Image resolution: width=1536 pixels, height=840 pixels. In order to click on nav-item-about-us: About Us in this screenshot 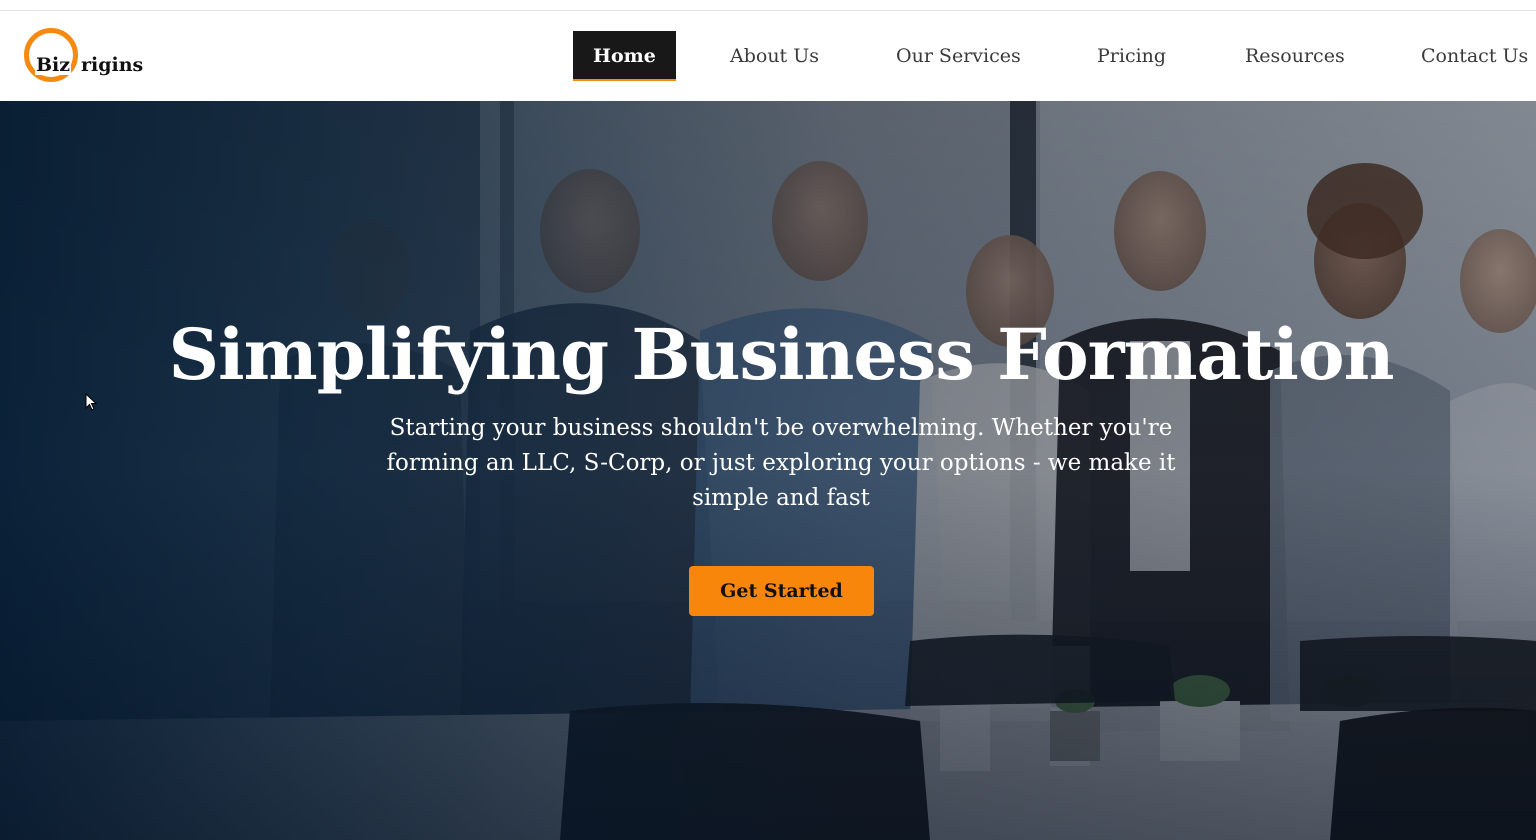, I will do `click(774, 56)`.